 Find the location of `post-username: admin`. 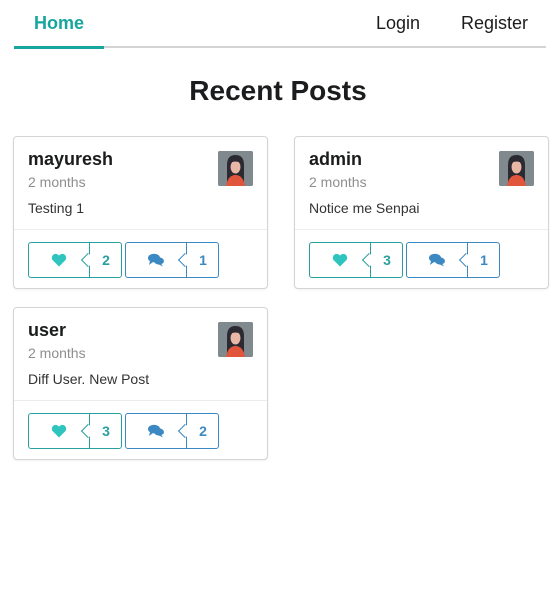

post-username: admin is located at coordinates (335, 159).